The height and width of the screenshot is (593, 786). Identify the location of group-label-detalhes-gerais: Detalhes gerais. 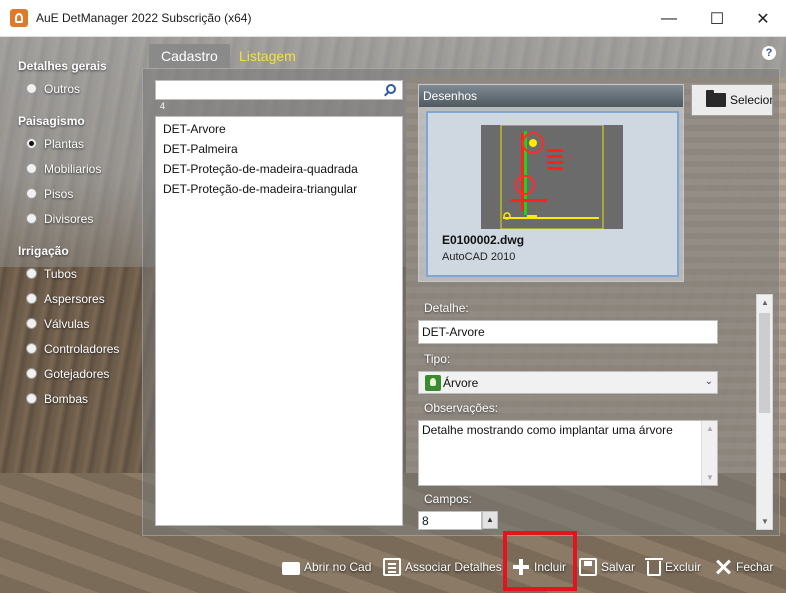
(62, 66).